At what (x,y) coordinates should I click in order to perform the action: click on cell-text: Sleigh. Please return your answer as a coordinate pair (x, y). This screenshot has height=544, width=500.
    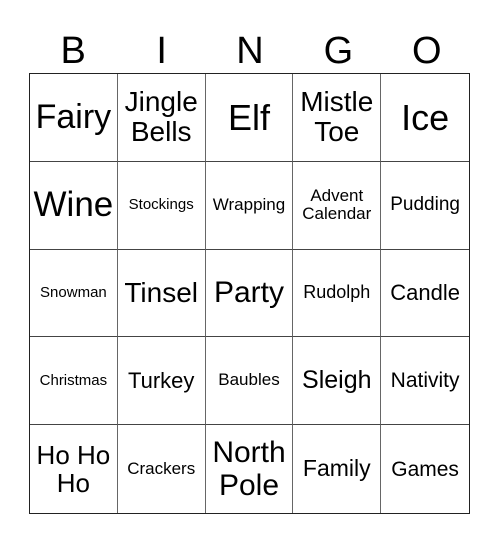
    Looking at the image, I should click on (337, 380).